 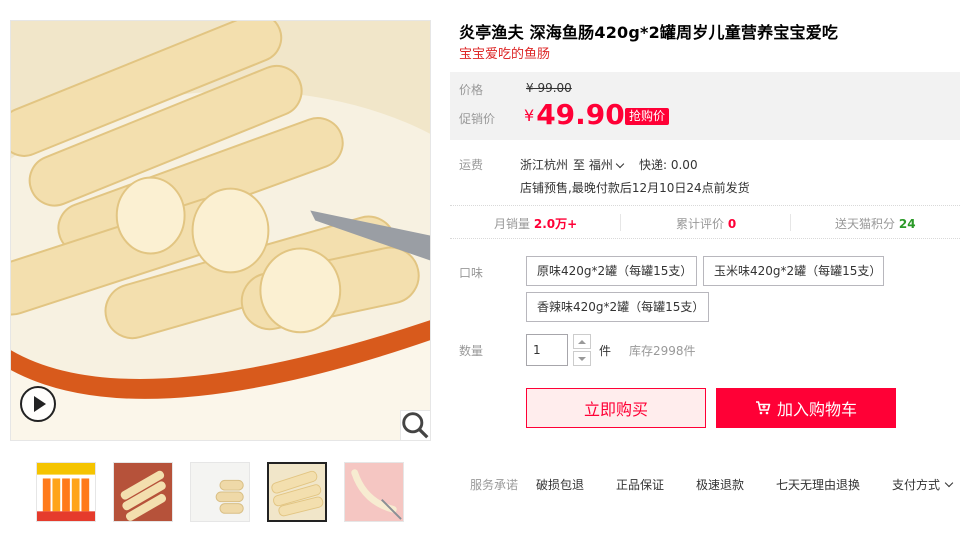 What do you see at coordinates (611, 271) in the screenshot?
I see `flavor-option-original: 原味420g*2罐（每罐15支）` at bounding box center [611, 271].